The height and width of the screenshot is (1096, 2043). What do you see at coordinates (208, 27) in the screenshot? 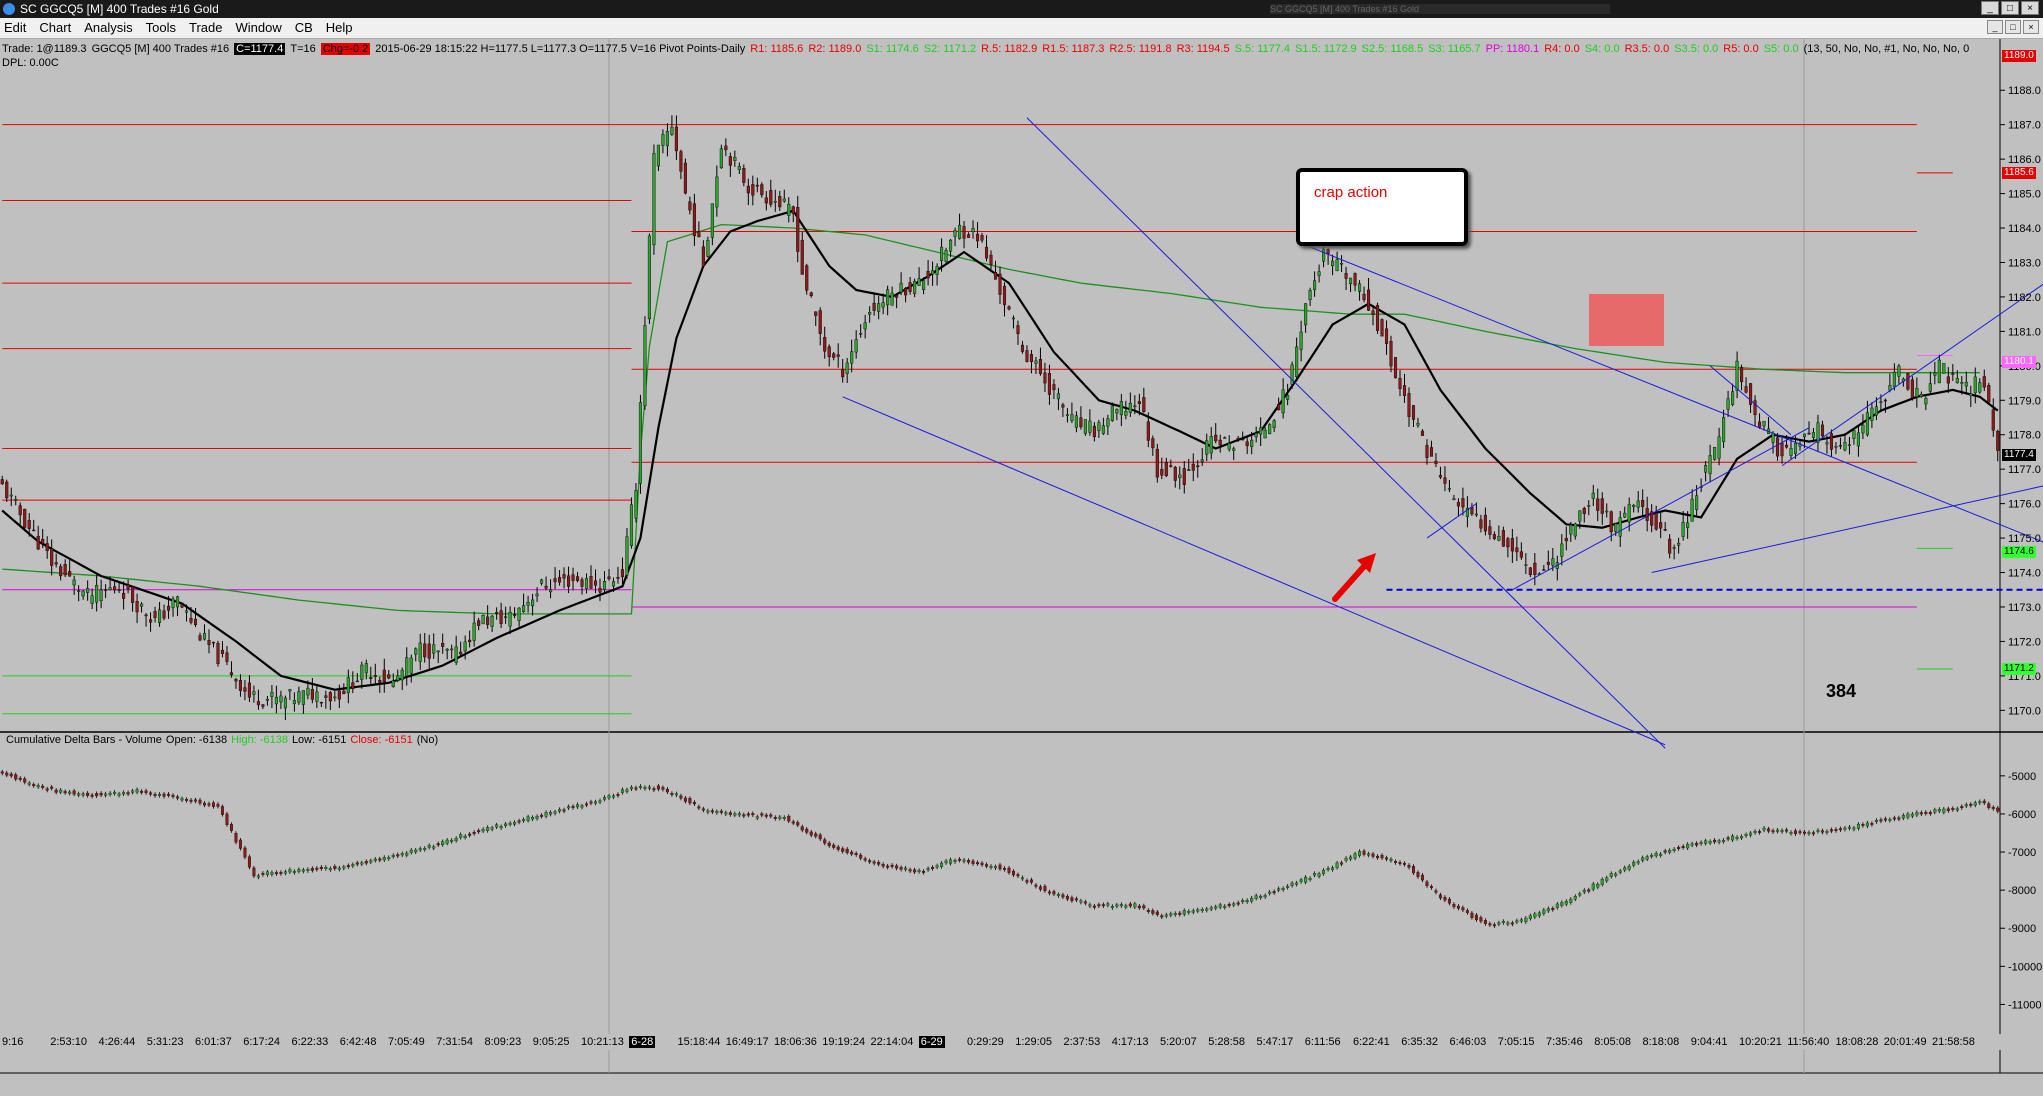
I see `menu-trade: Trade` at bounding box center [208, 27].